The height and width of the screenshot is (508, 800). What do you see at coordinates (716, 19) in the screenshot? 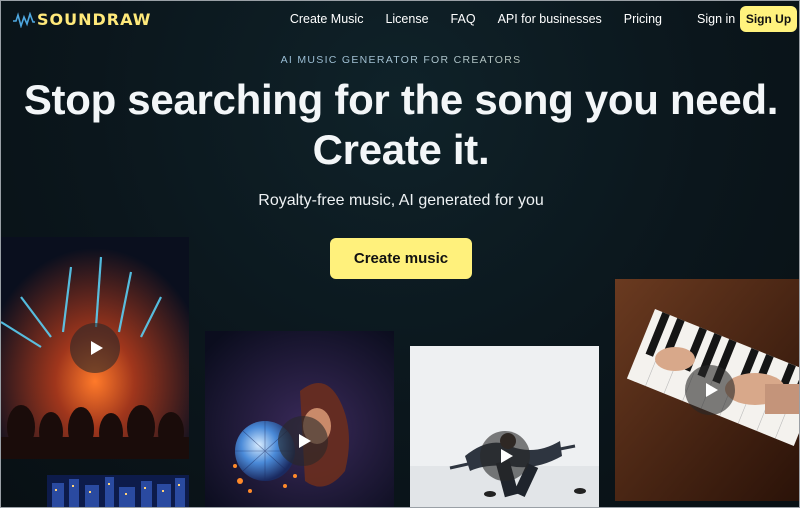
I see `sign-in-link: Sign in` at bounding box center [716, 19].